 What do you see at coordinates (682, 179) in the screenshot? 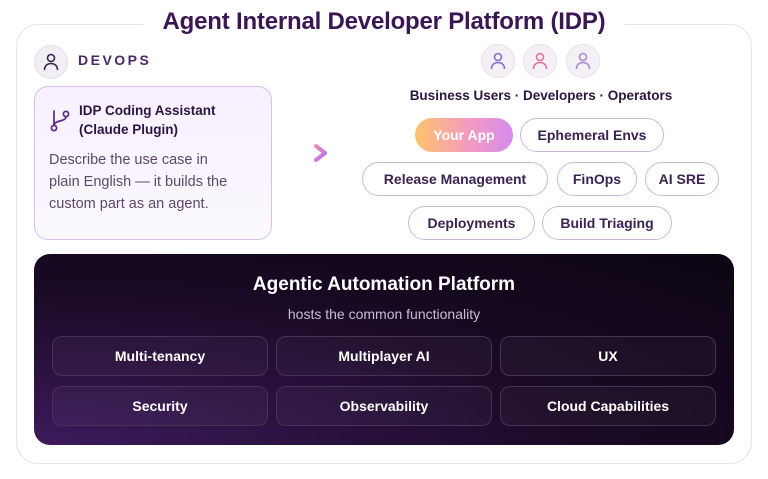
I see `app-pill-ai-sre: AI SRE` at bounding box center [682, 179].